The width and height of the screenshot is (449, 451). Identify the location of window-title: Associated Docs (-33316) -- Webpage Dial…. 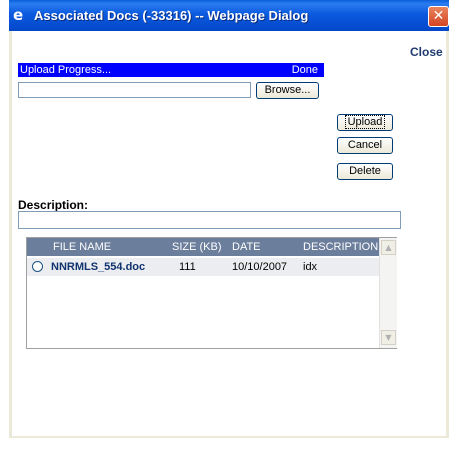
(171, 15).